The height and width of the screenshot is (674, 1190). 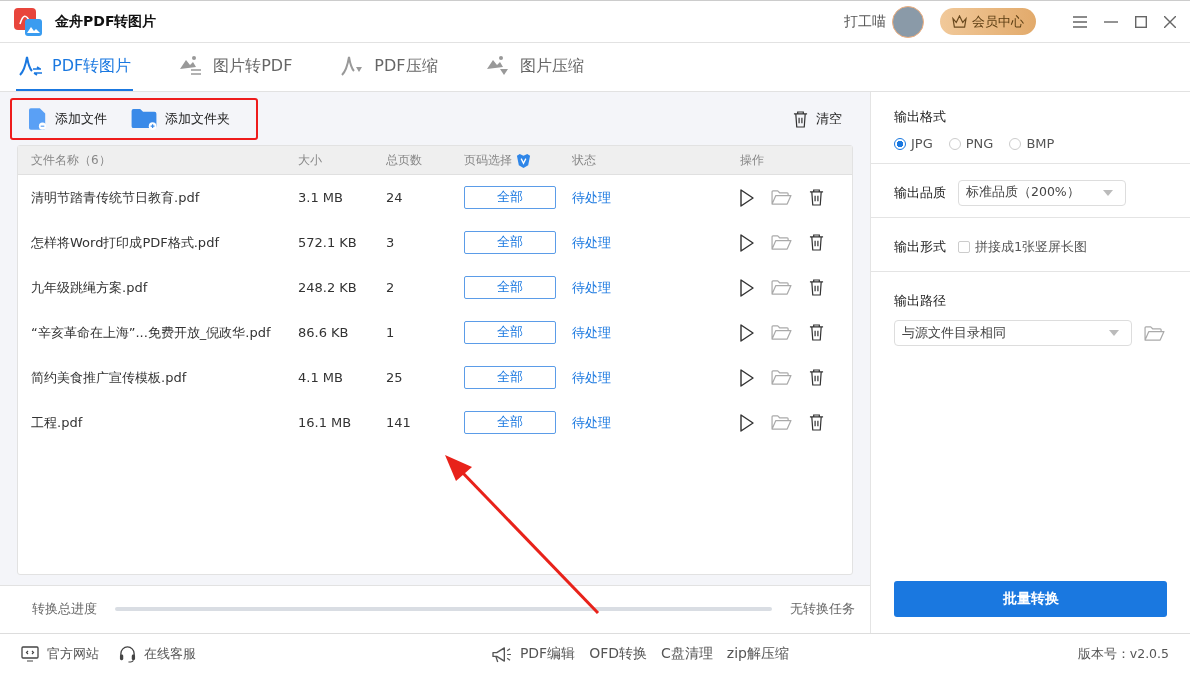 What do you see at coordinates (126, 242) in the screenshot?
I see `file-name: 怎样将Word打印成PDF格式.pdf` at bounding box center [126, 242].